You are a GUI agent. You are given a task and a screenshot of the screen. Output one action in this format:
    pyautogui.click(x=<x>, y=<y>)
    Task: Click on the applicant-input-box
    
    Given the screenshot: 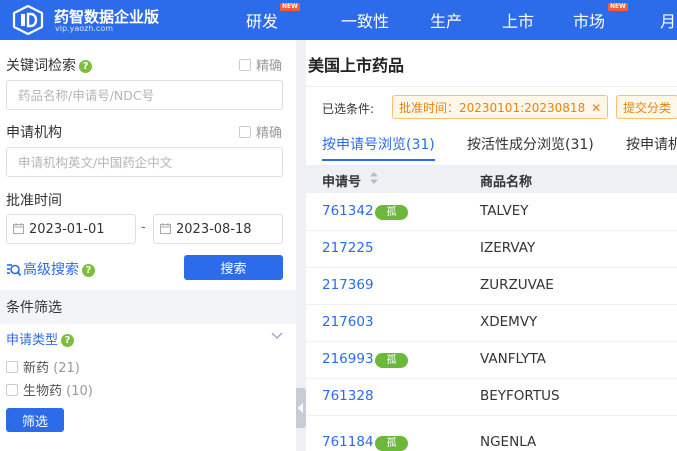 What is the action you would take?
    pyautogui.click(x=144, y=162)
    